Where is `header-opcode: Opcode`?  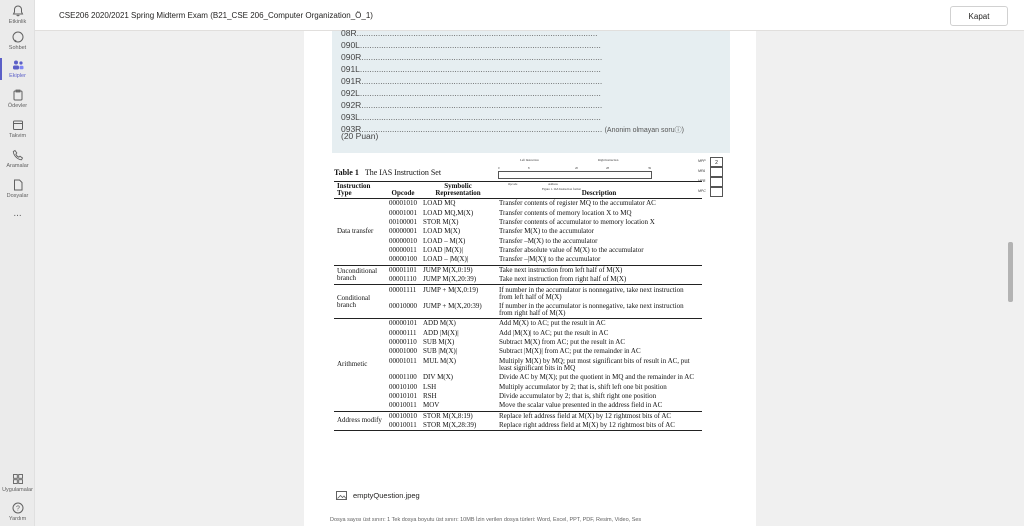 header-opcode: Opcode is located at coordinates (403, 190).